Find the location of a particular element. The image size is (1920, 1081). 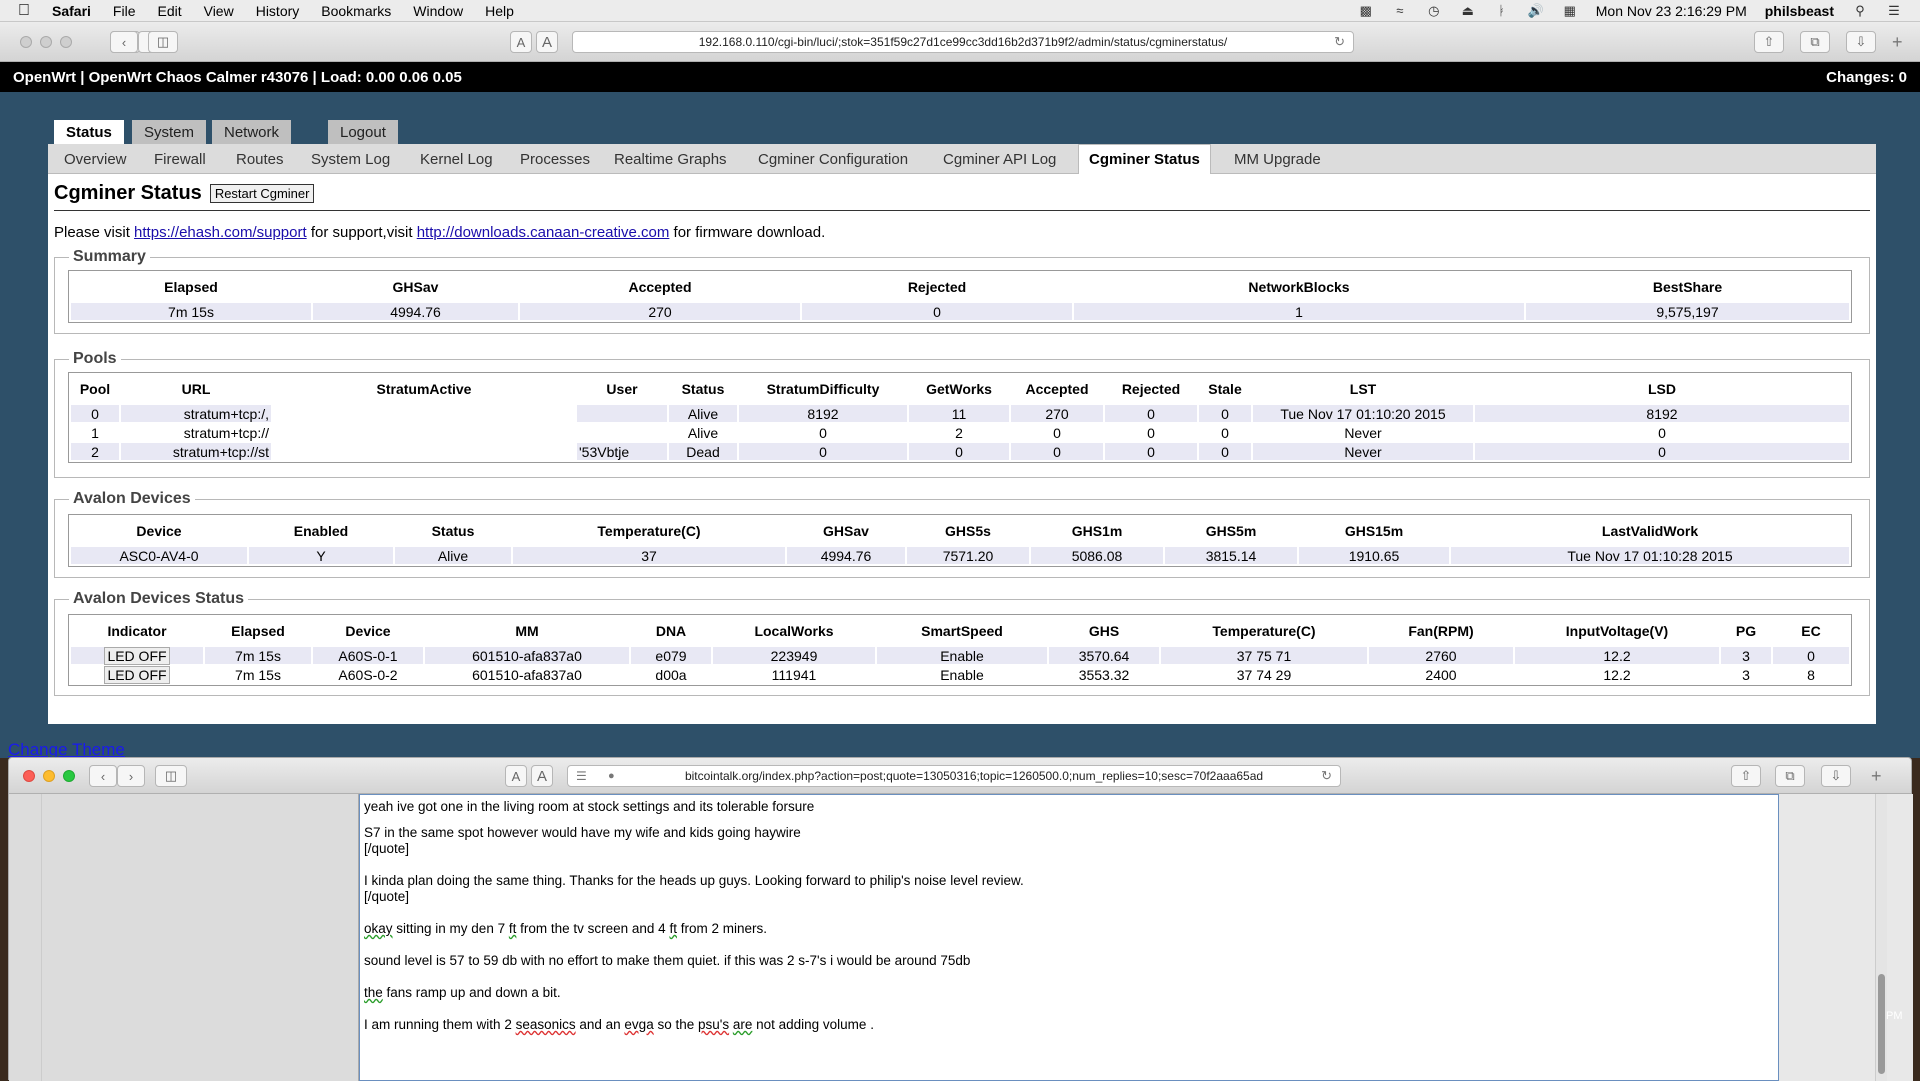

notification-center-icon: ☰ is located at coordinates (1894, 10).